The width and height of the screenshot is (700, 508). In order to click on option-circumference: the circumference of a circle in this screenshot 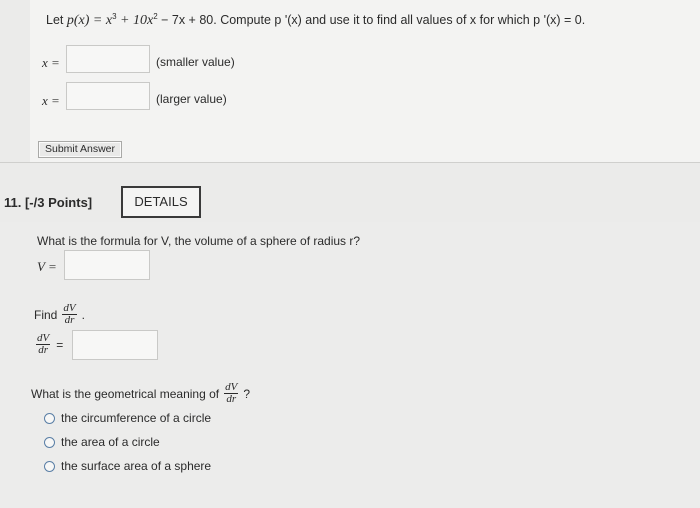, I will do `click(127, 418)`.